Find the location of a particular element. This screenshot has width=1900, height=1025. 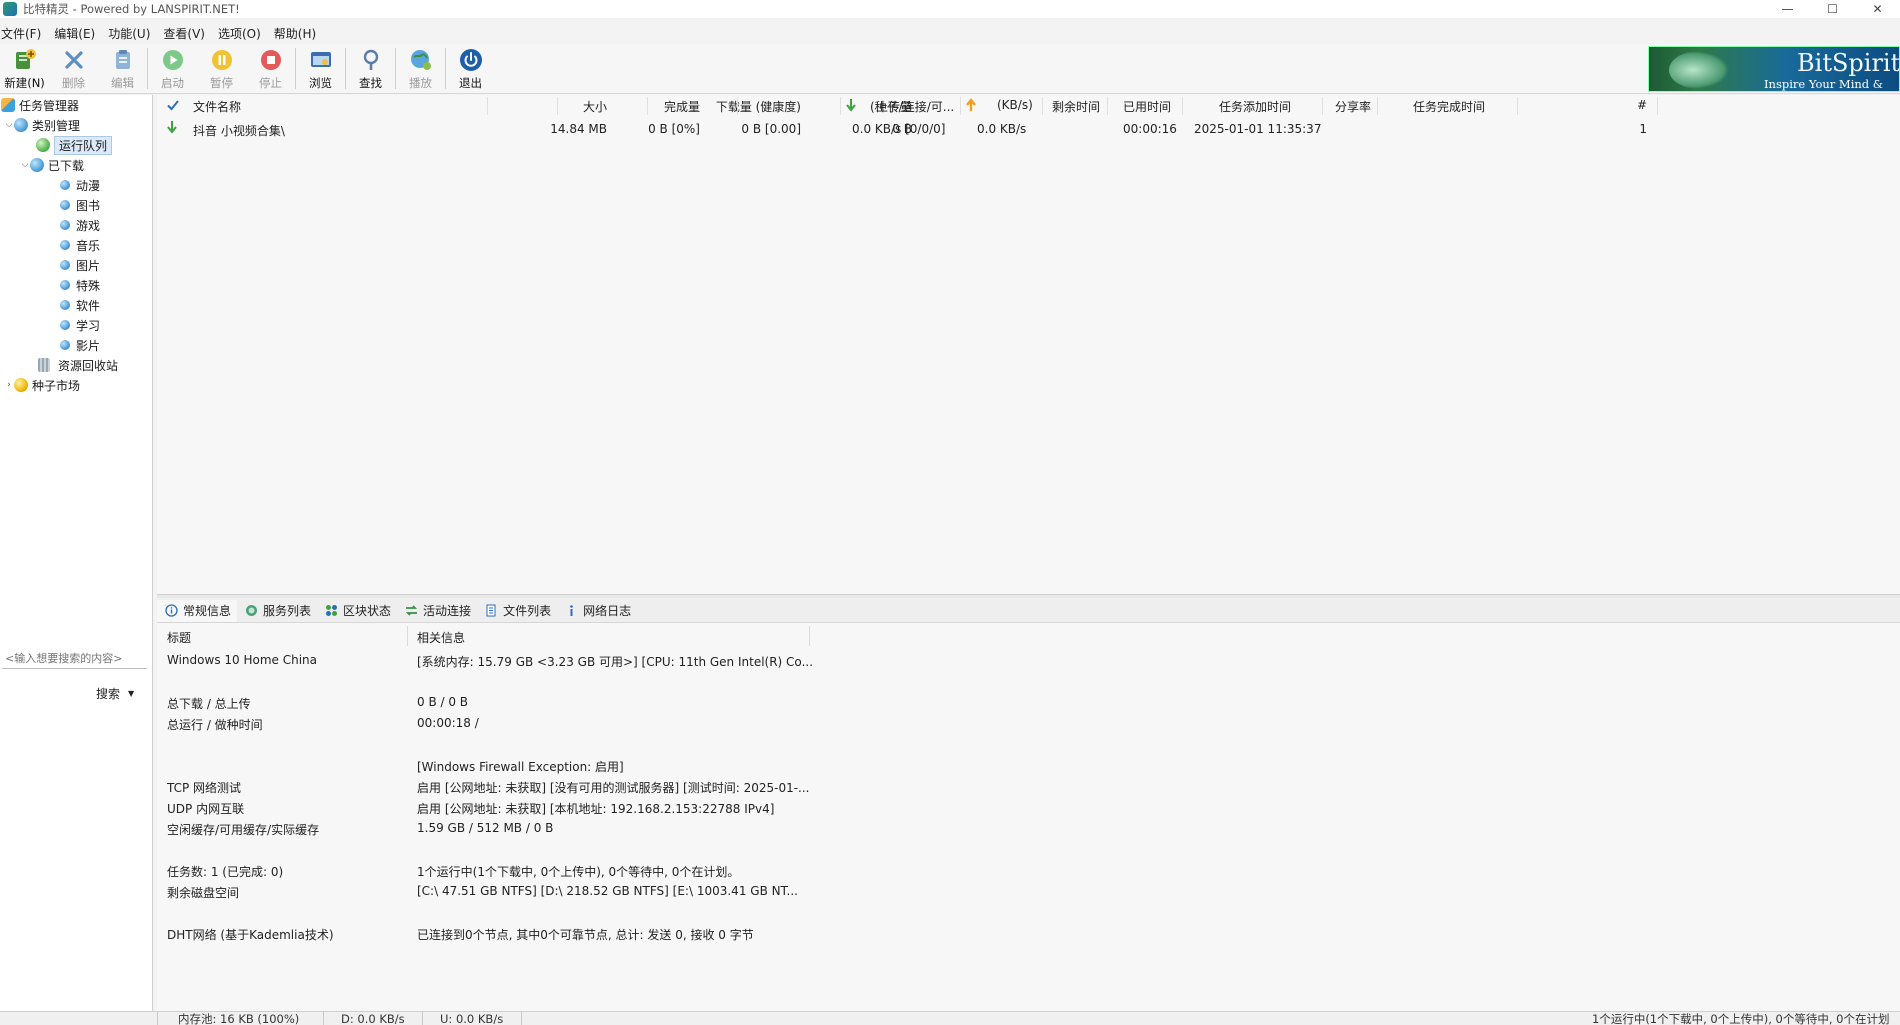

info-header-details: 相关信息 is located at coordinates (441, 637).